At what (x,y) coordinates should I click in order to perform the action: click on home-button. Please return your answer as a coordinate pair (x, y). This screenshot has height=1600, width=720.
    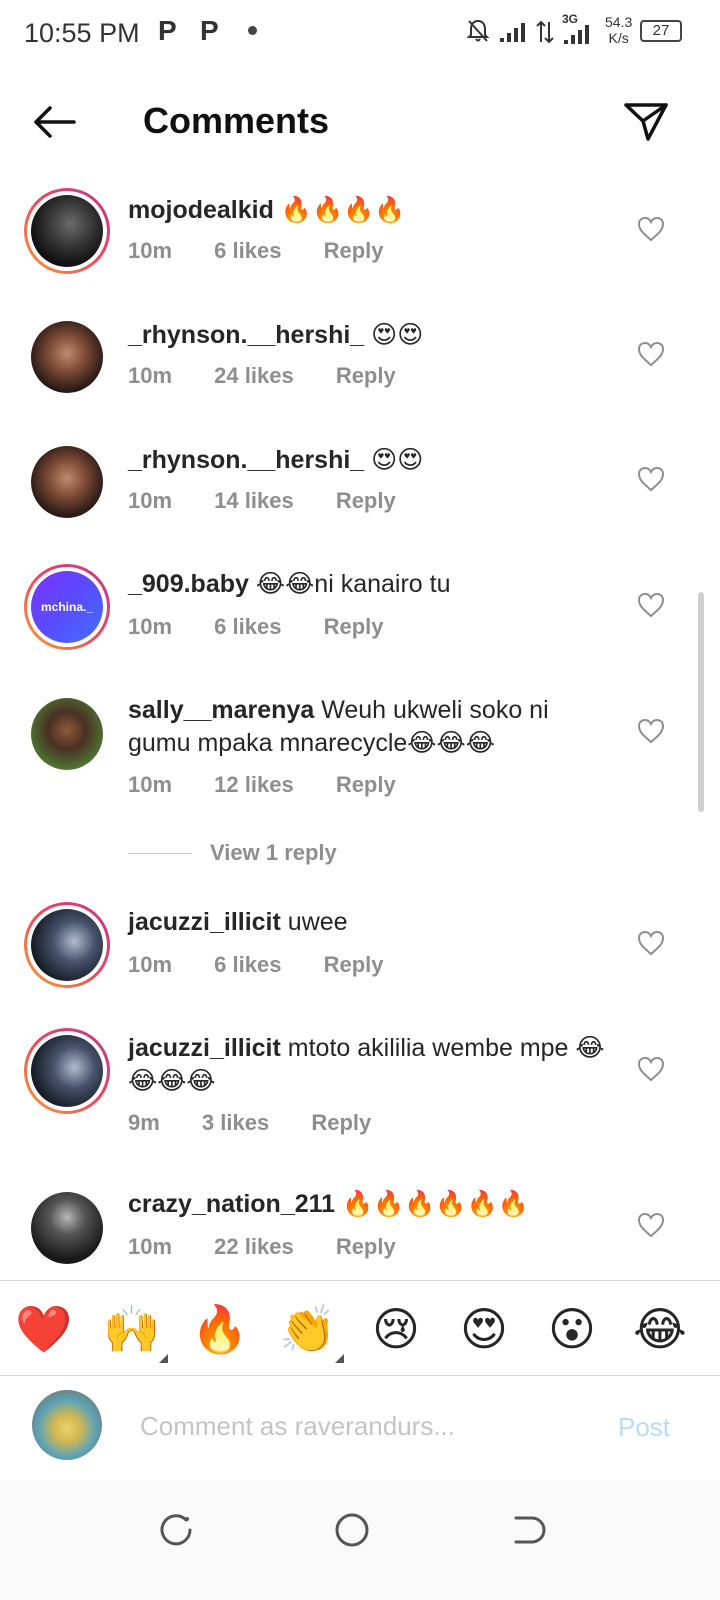
    Looking at the image, I should click on (352, 1530).